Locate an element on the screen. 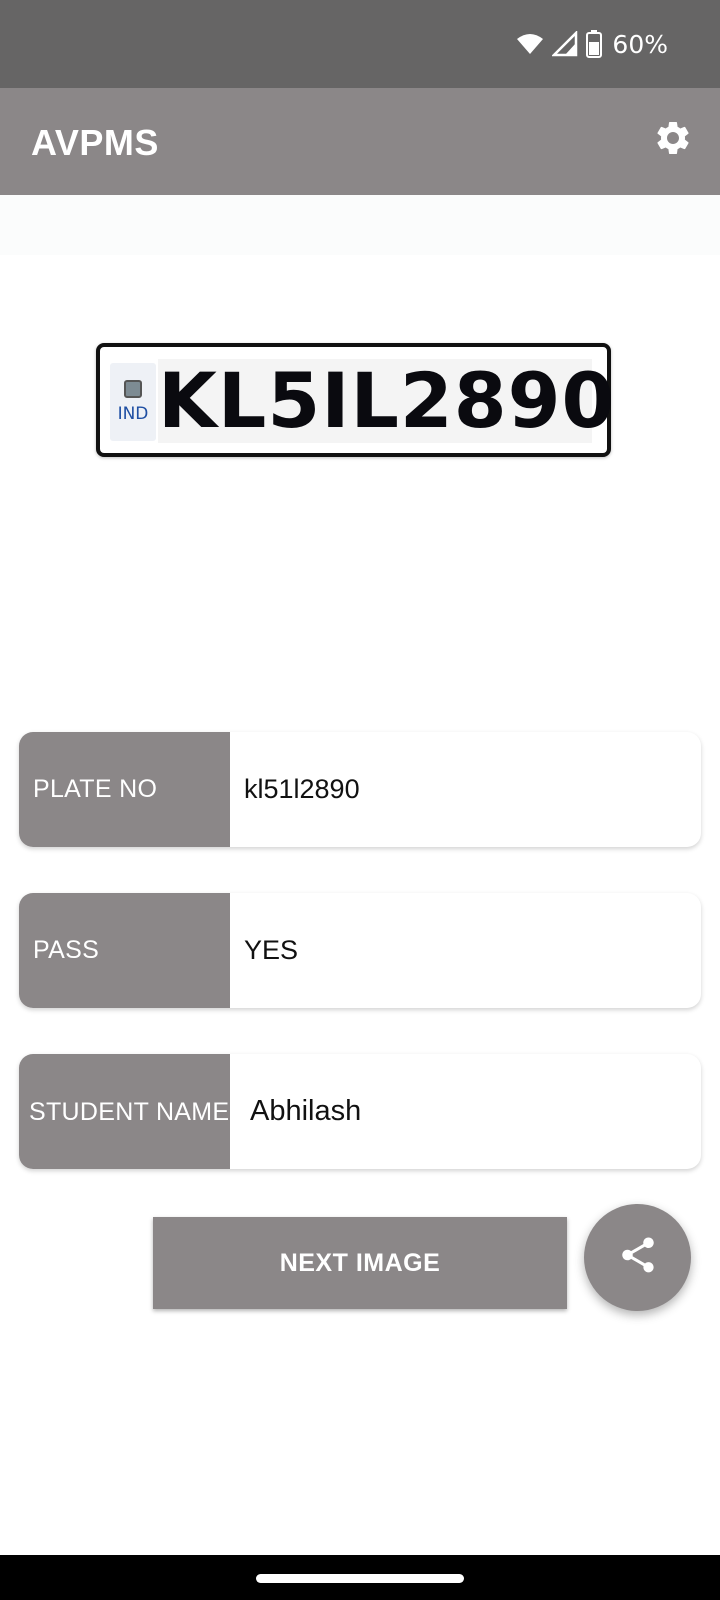 This screenshot has height=1600, width=720. plate-number-text: KL5IL2890 is located at coordinates (387, 400).